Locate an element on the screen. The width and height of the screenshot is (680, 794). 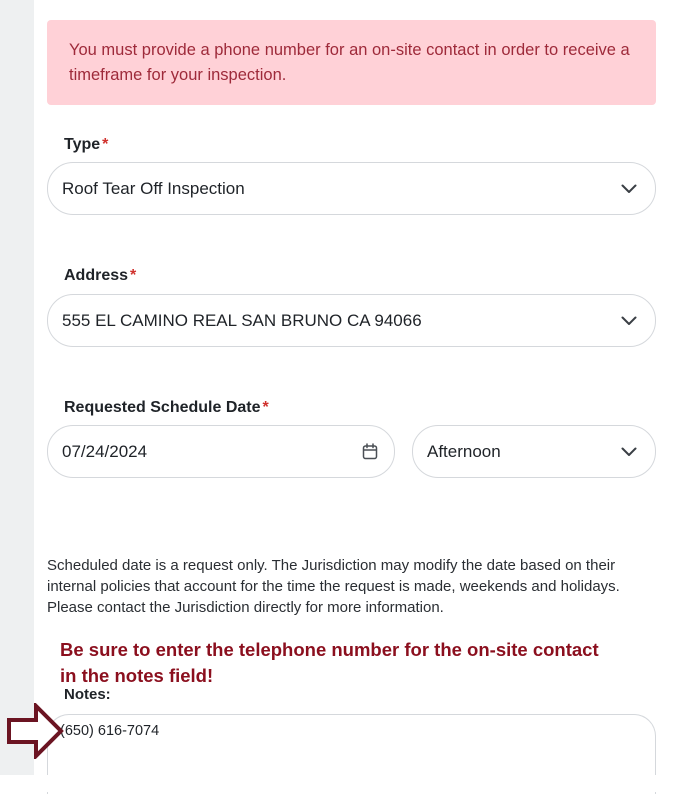
schedule-date-input: 07/24/2024 is located at coordinates (221, 451).